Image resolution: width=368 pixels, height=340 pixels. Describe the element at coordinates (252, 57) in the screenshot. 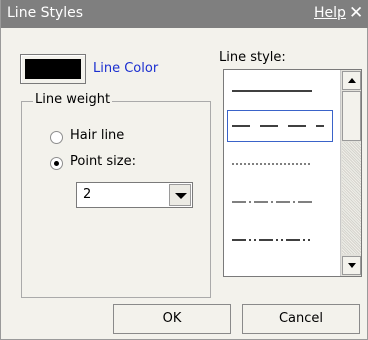

I see `line-style-label: Line style:` at that location.